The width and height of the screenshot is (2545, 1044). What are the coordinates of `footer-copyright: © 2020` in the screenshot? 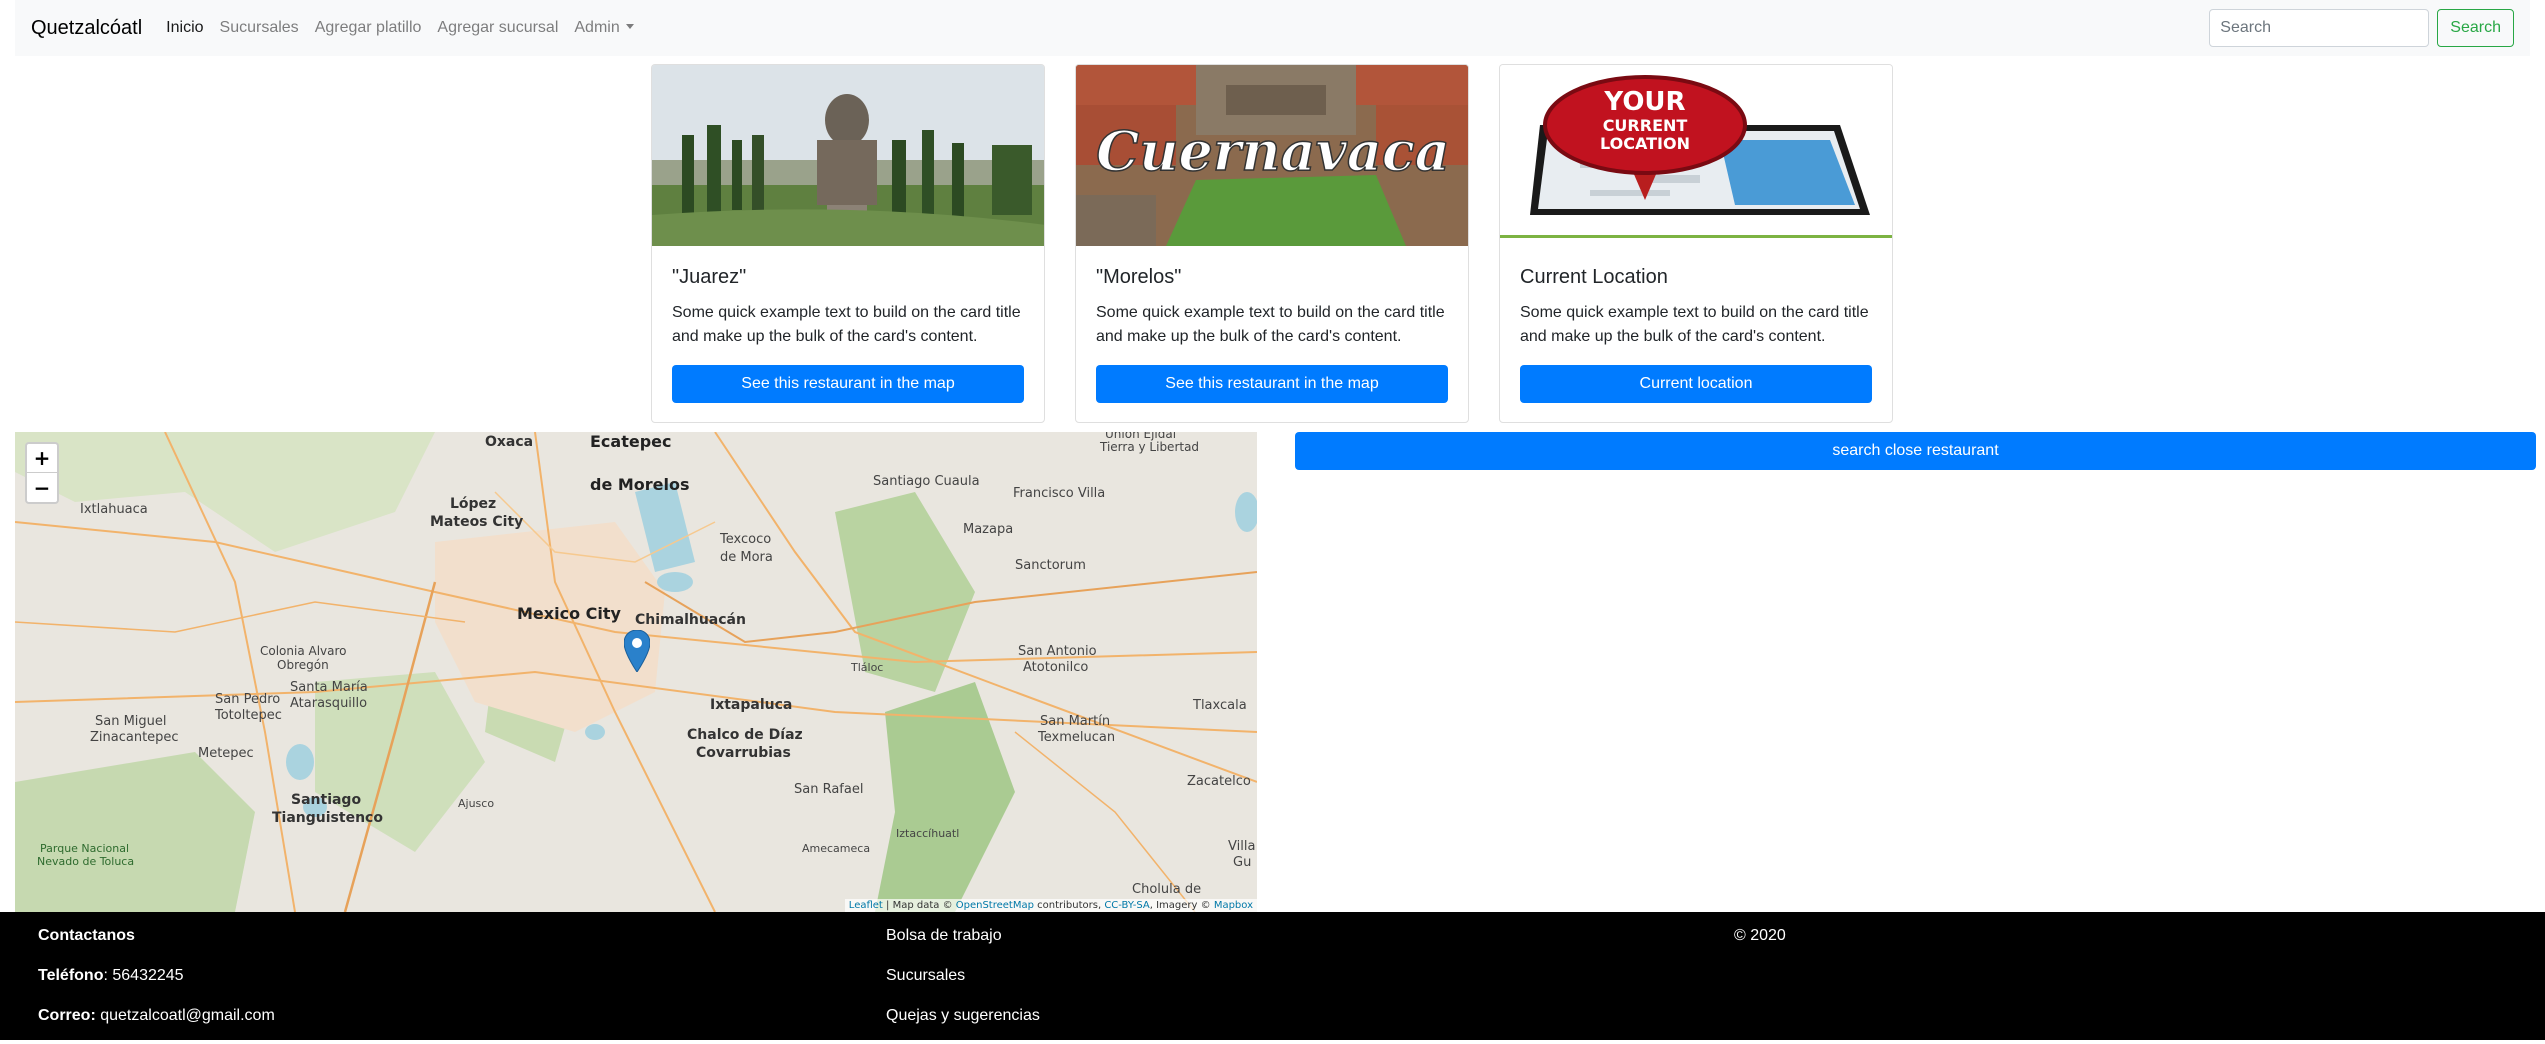 It's located at (1760, 944).